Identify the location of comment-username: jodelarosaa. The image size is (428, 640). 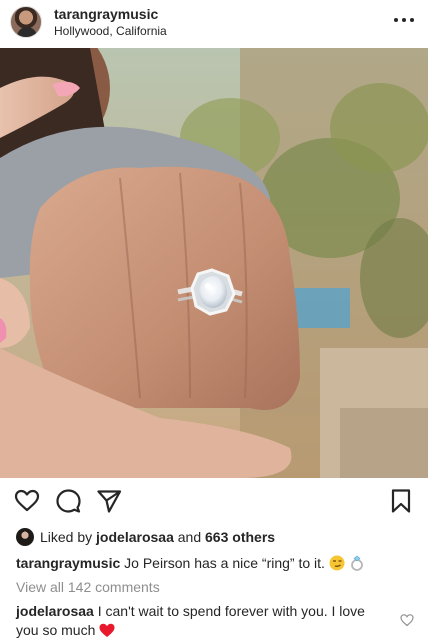
(55, 611).